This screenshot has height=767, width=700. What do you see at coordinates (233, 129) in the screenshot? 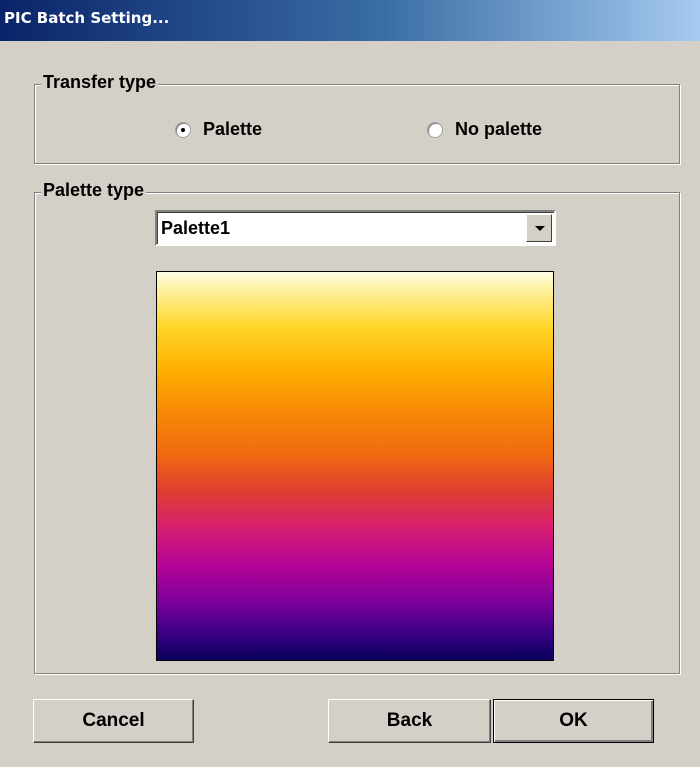
I see `palette-radio-label: Palette` at bounding box center [233, 129].